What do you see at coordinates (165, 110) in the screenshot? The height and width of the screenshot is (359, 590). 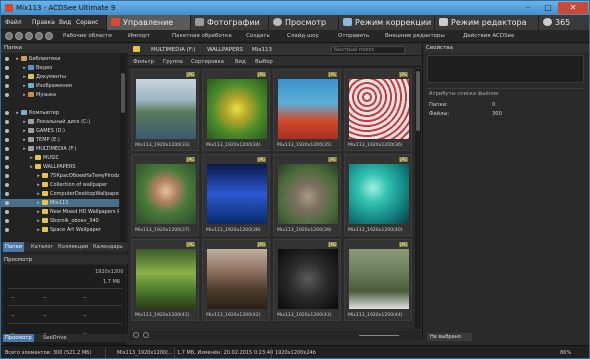 I see `thumbnail-item: JPG Mix113_1920x1200(33)` at bounding box center [165, 110].